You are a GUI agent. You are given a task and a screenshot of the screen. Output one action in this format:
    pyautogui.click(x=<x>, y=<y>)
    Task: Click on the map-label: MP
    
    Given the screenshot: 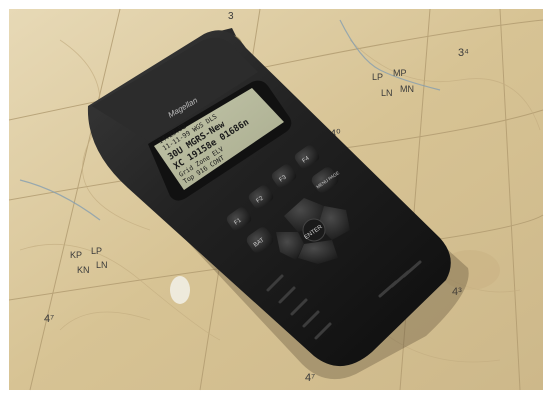 What is the action you would take?
    pyautogui.click(x=400, y=73)
    